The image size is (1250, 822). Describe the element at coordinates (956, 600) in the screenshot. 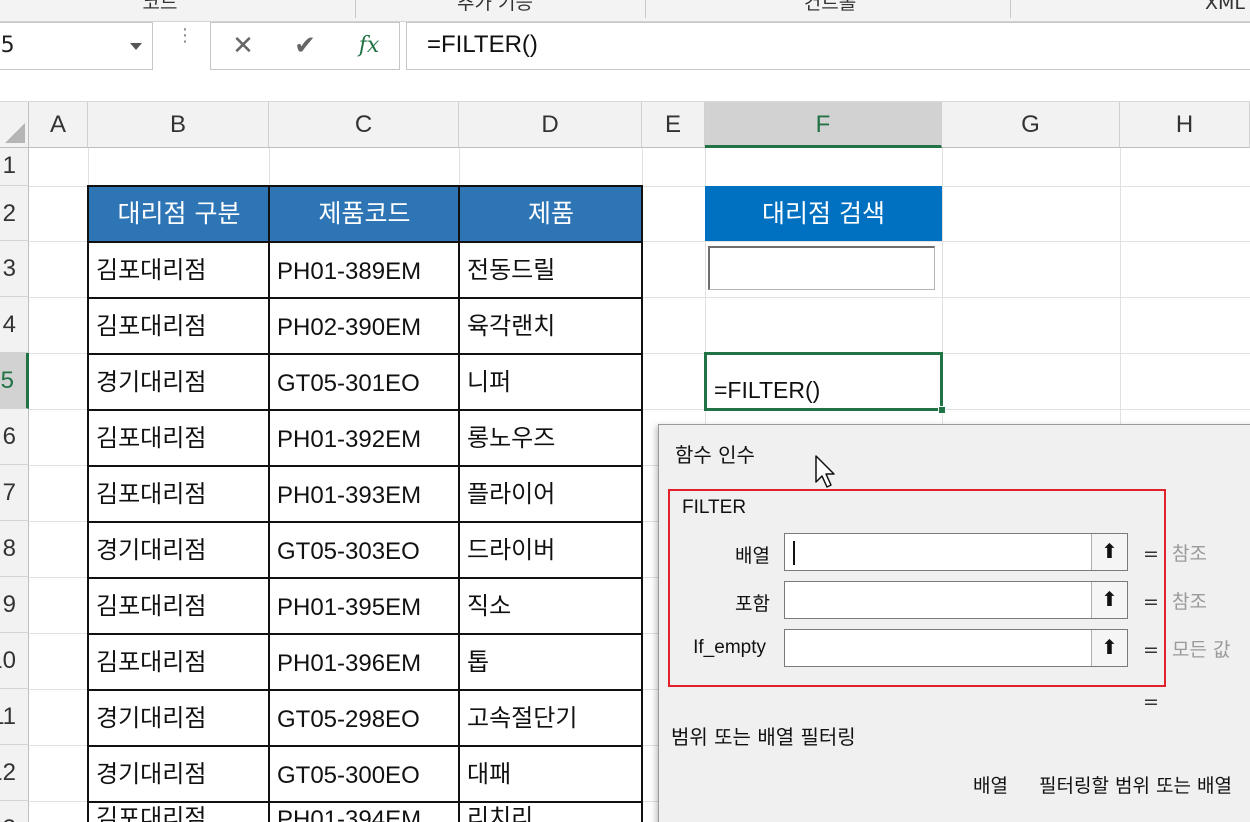

I see `arg-input-include: ⬆` at that location.